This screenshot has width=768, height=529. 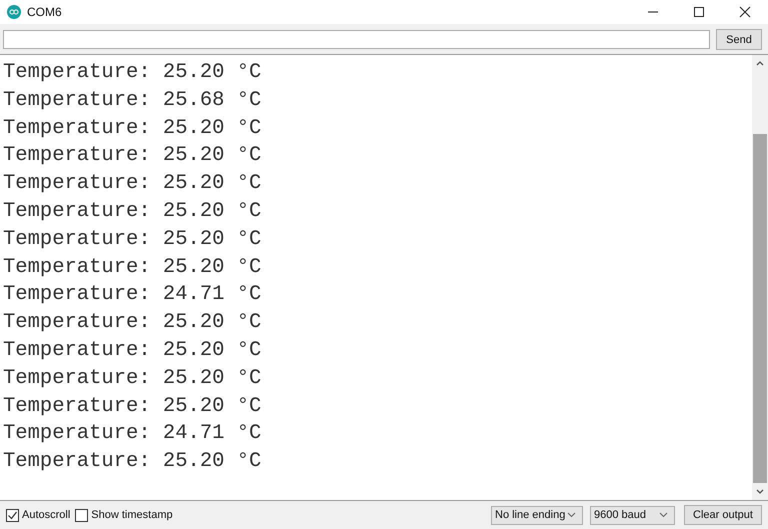 What do you see at coordinates (132, 515) in the screenshot?
I see `checkbox-label: Show timestamp` at bounding box center [132, 515].